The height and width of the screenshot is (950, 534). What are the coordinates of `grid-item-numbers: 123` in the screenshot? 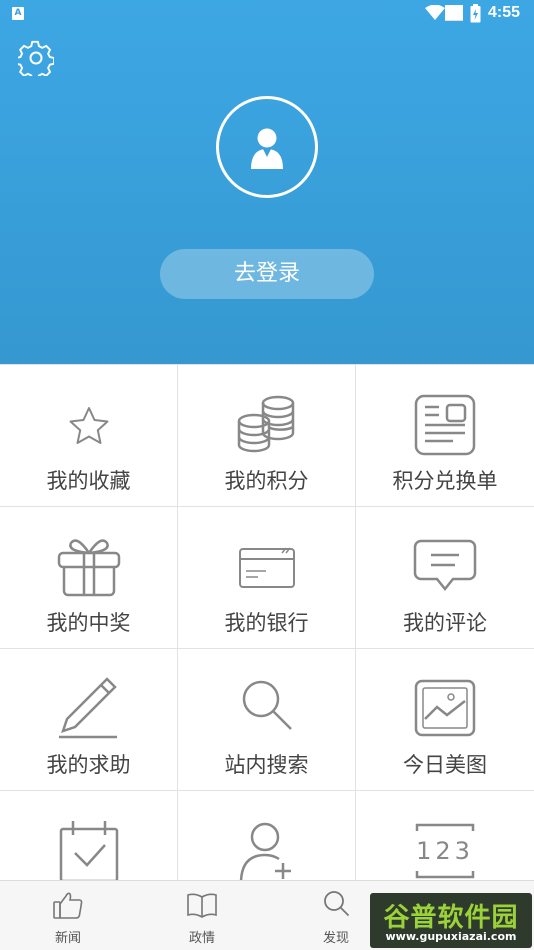 It's located at (445, 835).